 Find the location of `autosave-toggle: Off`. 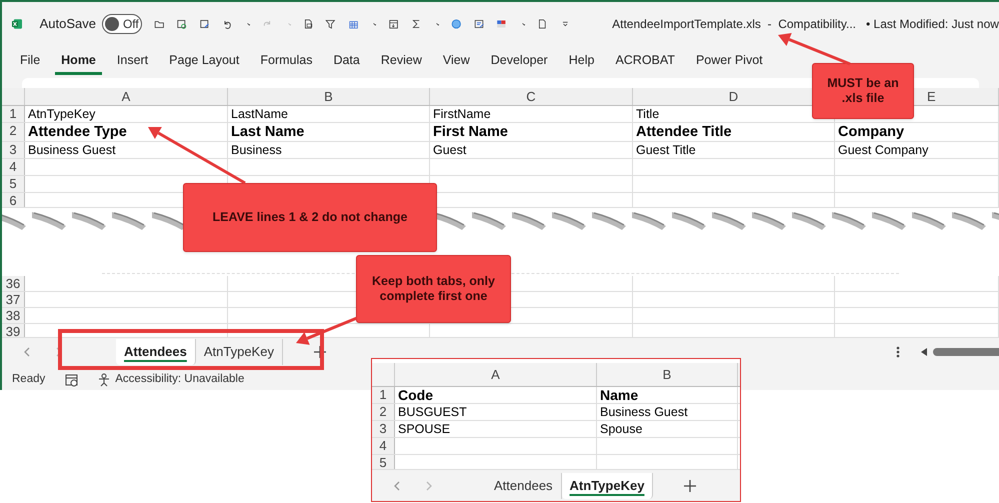

autosave-toggle: Off is located at coordinates (122, 24).